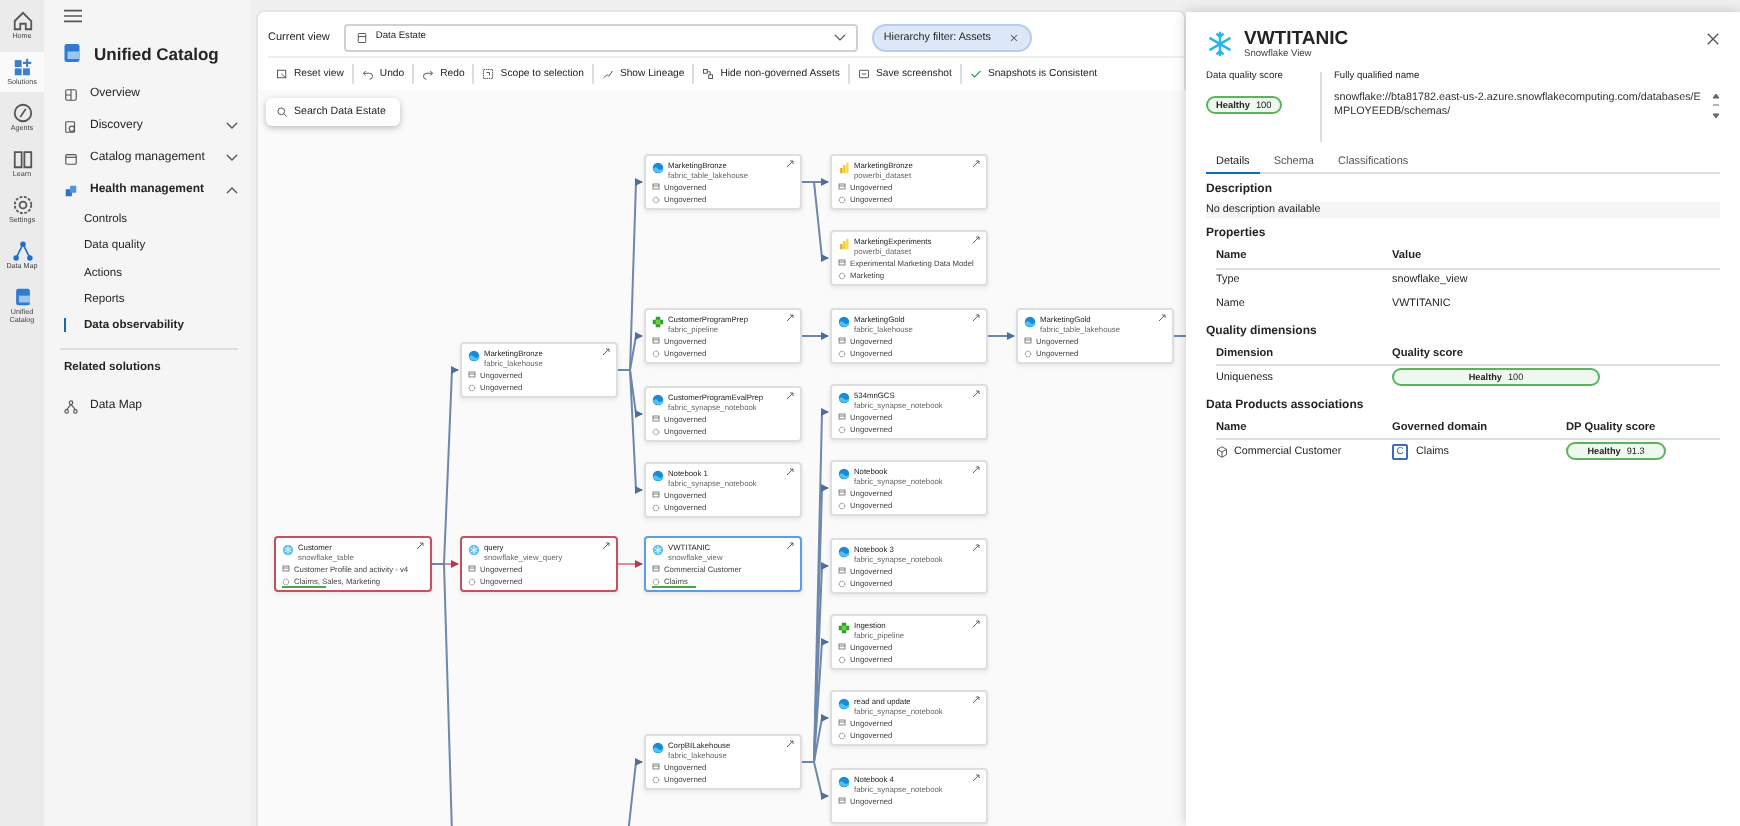 This screenshot has width=1740, height=826. I want to click on stack-icon, so click(71, 190).